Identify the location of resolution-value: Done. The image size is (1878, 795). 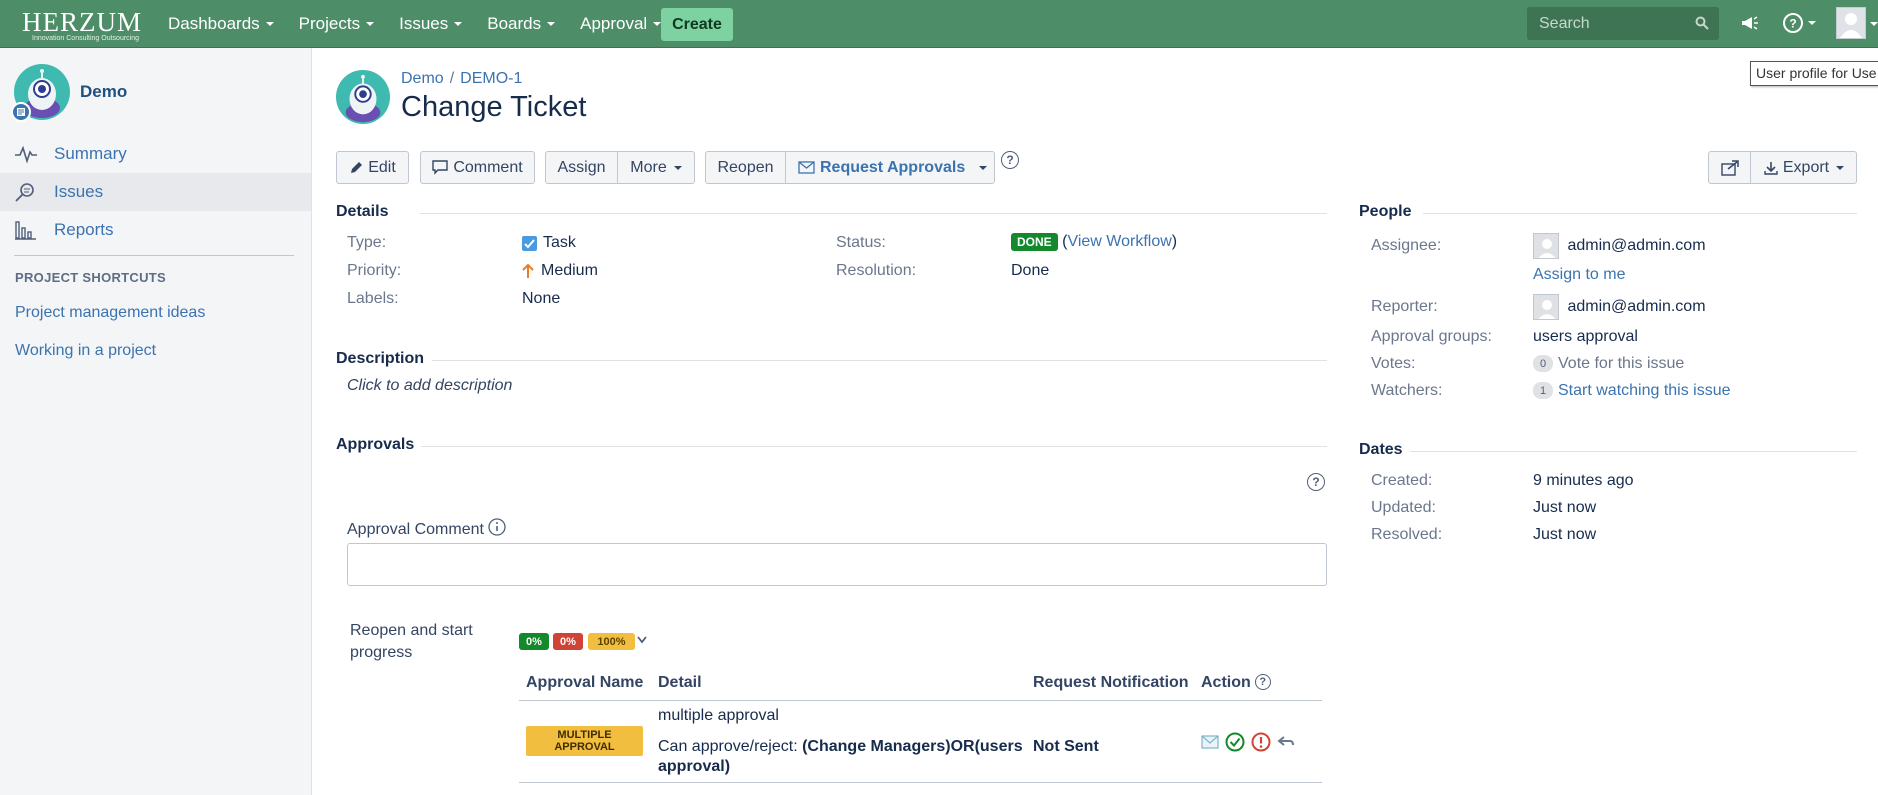
(1030, 270).